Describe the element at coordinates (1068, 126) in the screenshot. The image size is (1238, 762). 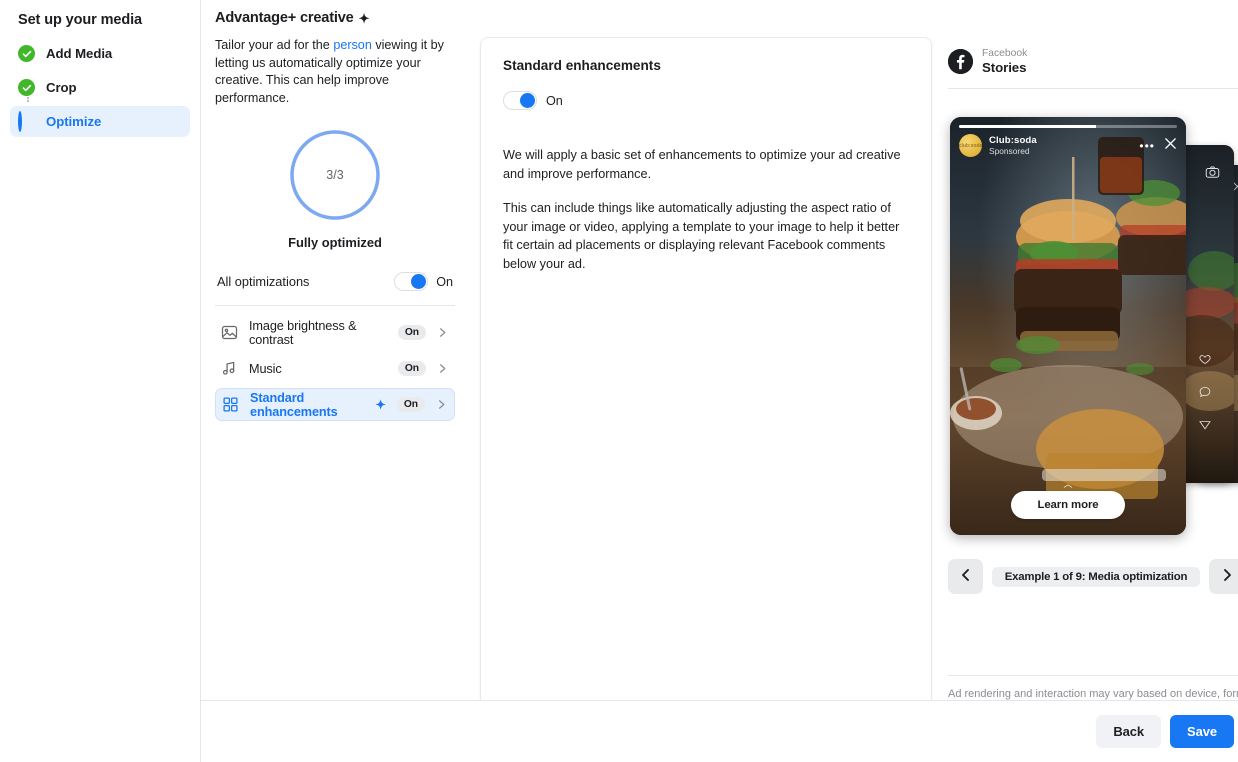
I see `story-progress-bar` at that location.